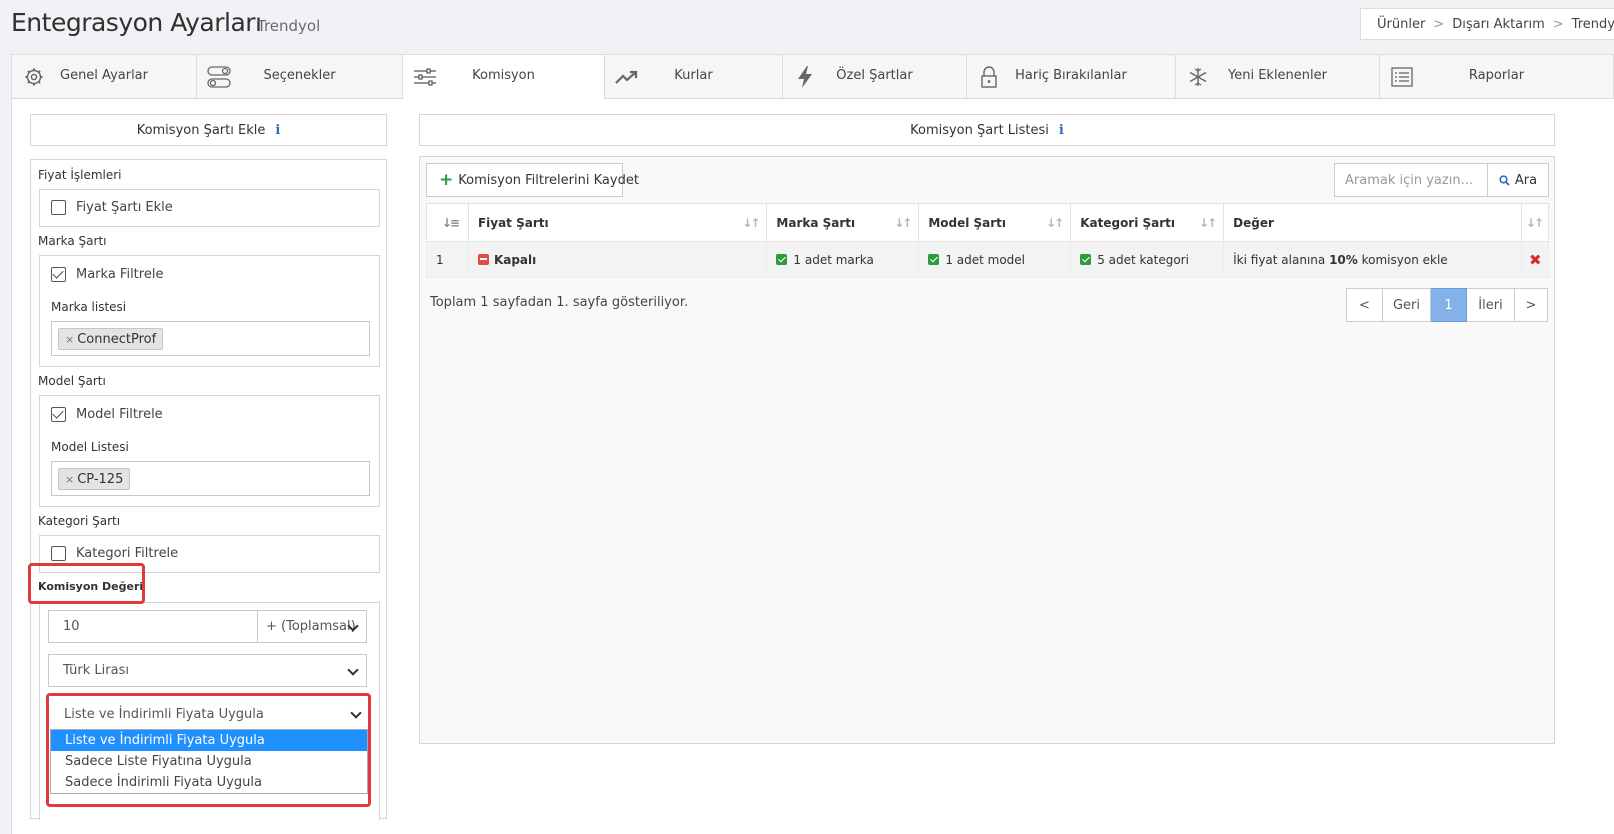 This screenshot has width=1614, height=834. What do you see at coordinates (209, 451) in the screenshot?
I see `model-condition-box: Model Filtrele Model Listesi × CP-125` at bounding box center [209, 451].